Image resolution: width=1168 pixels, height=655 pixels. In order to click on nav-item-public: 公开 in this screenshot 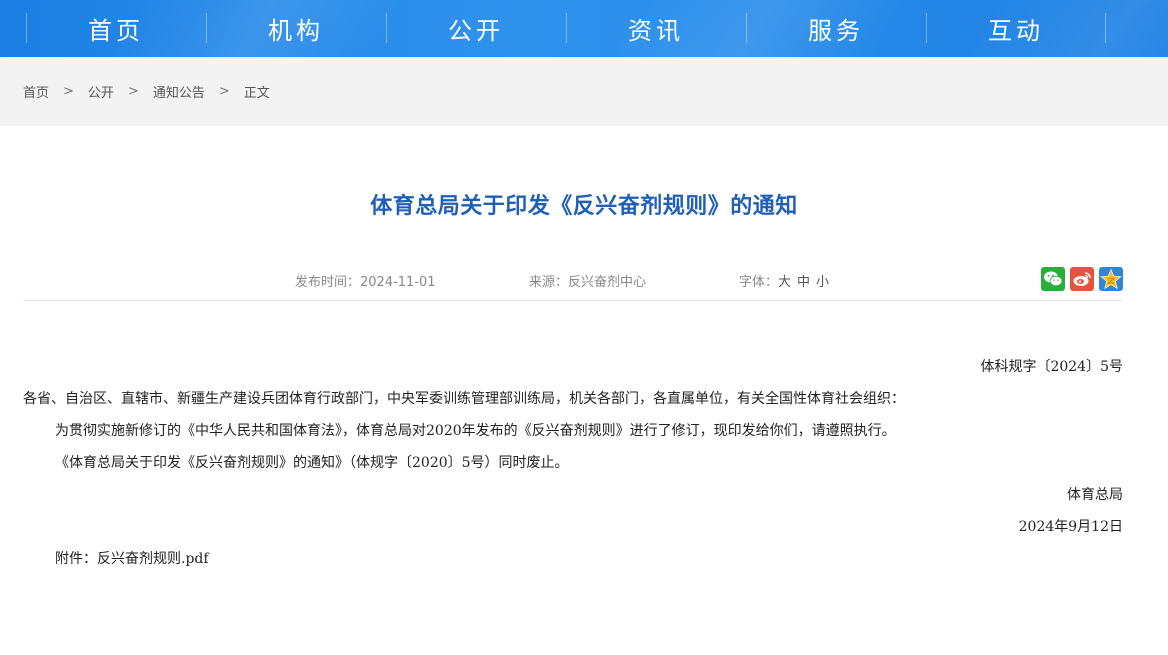, I will do `click(476, 28)`.